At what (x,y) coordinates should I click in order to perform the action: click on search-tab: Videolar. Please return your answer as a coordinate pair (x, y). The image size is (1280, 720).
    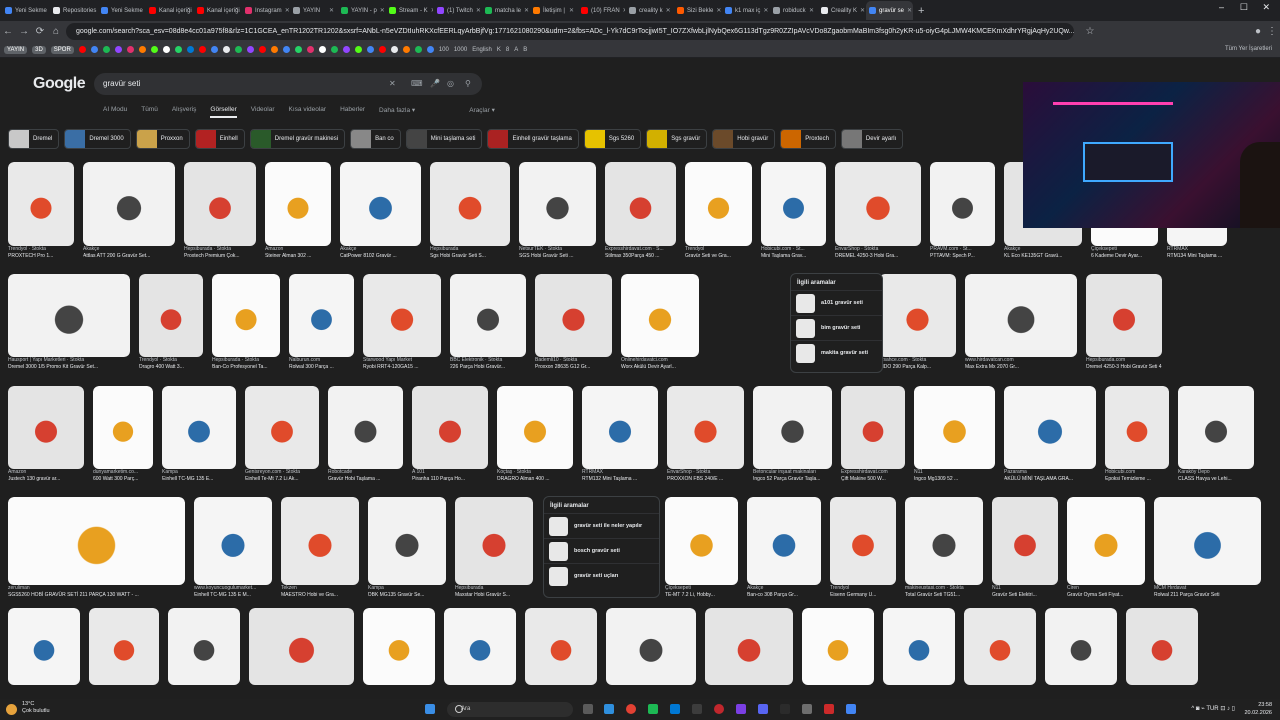
    Looking at the image, I should click on (263, 112).